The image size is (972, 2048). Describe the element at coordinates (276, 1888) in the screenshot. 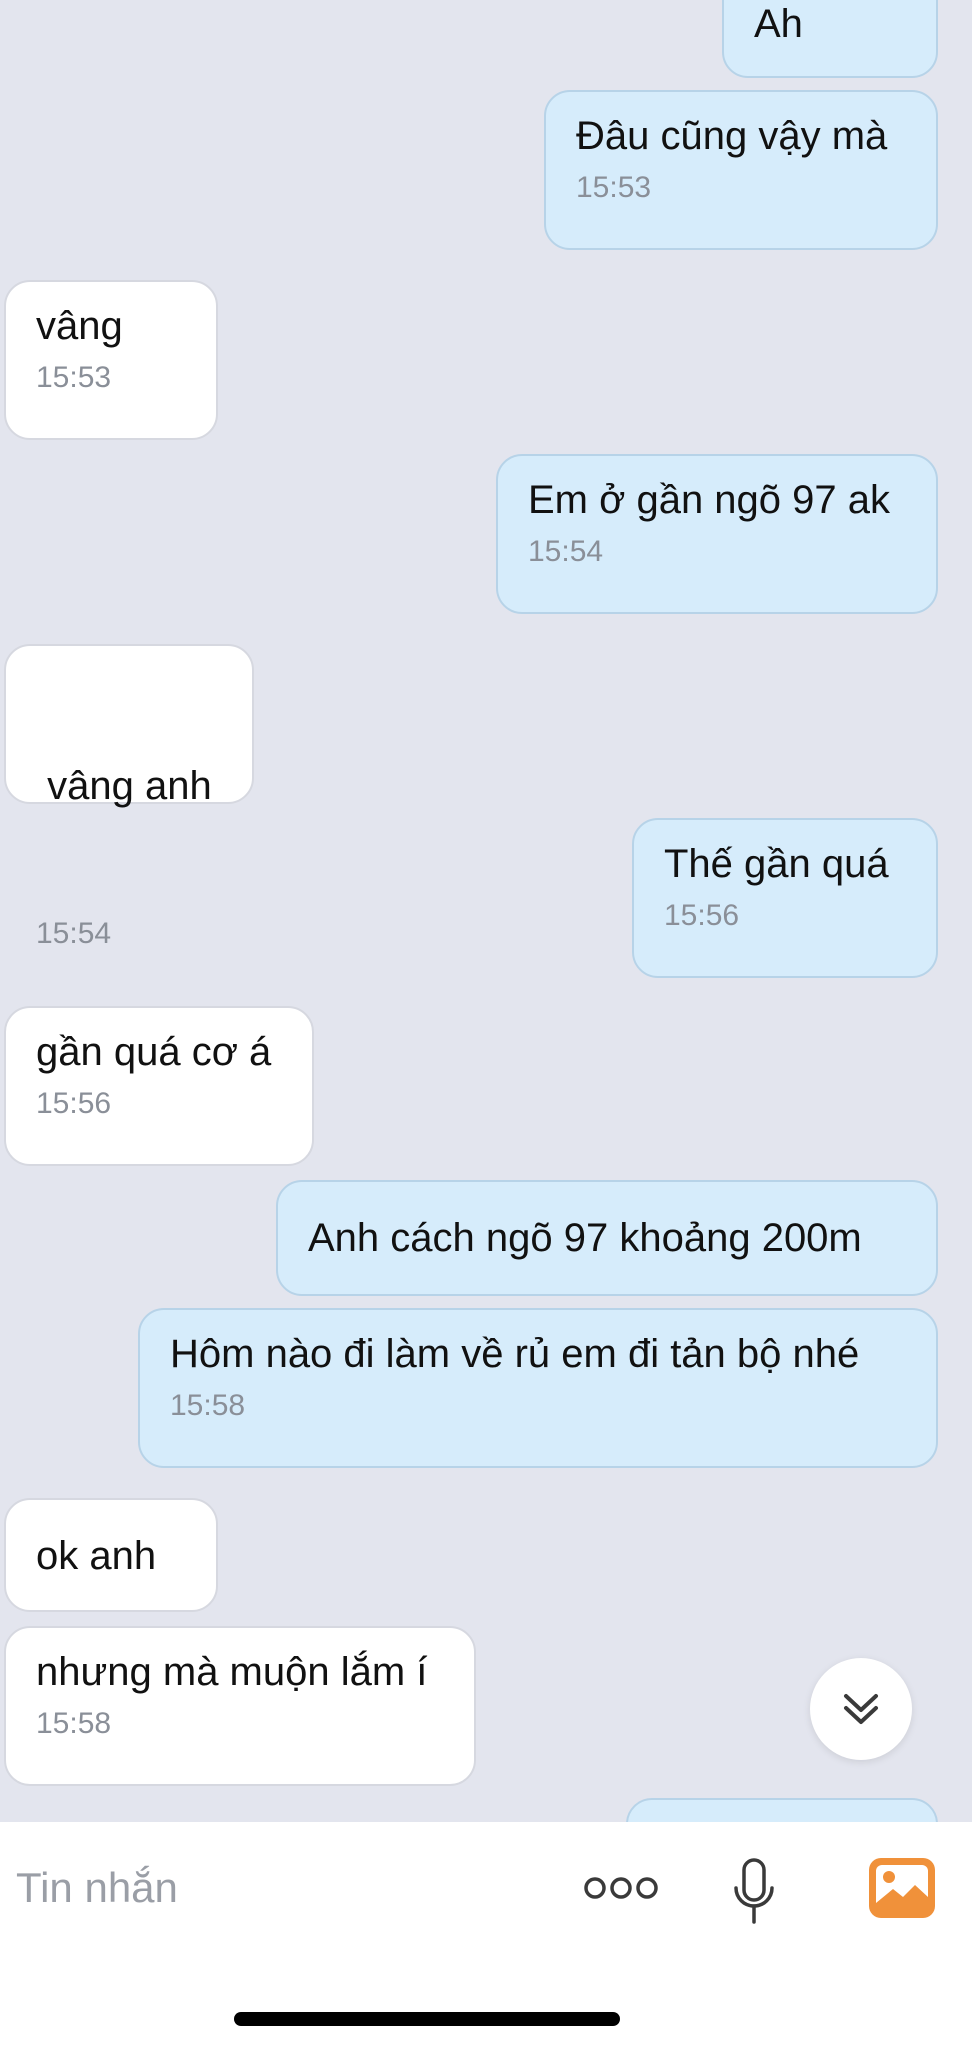

I see `message-input` at that location.